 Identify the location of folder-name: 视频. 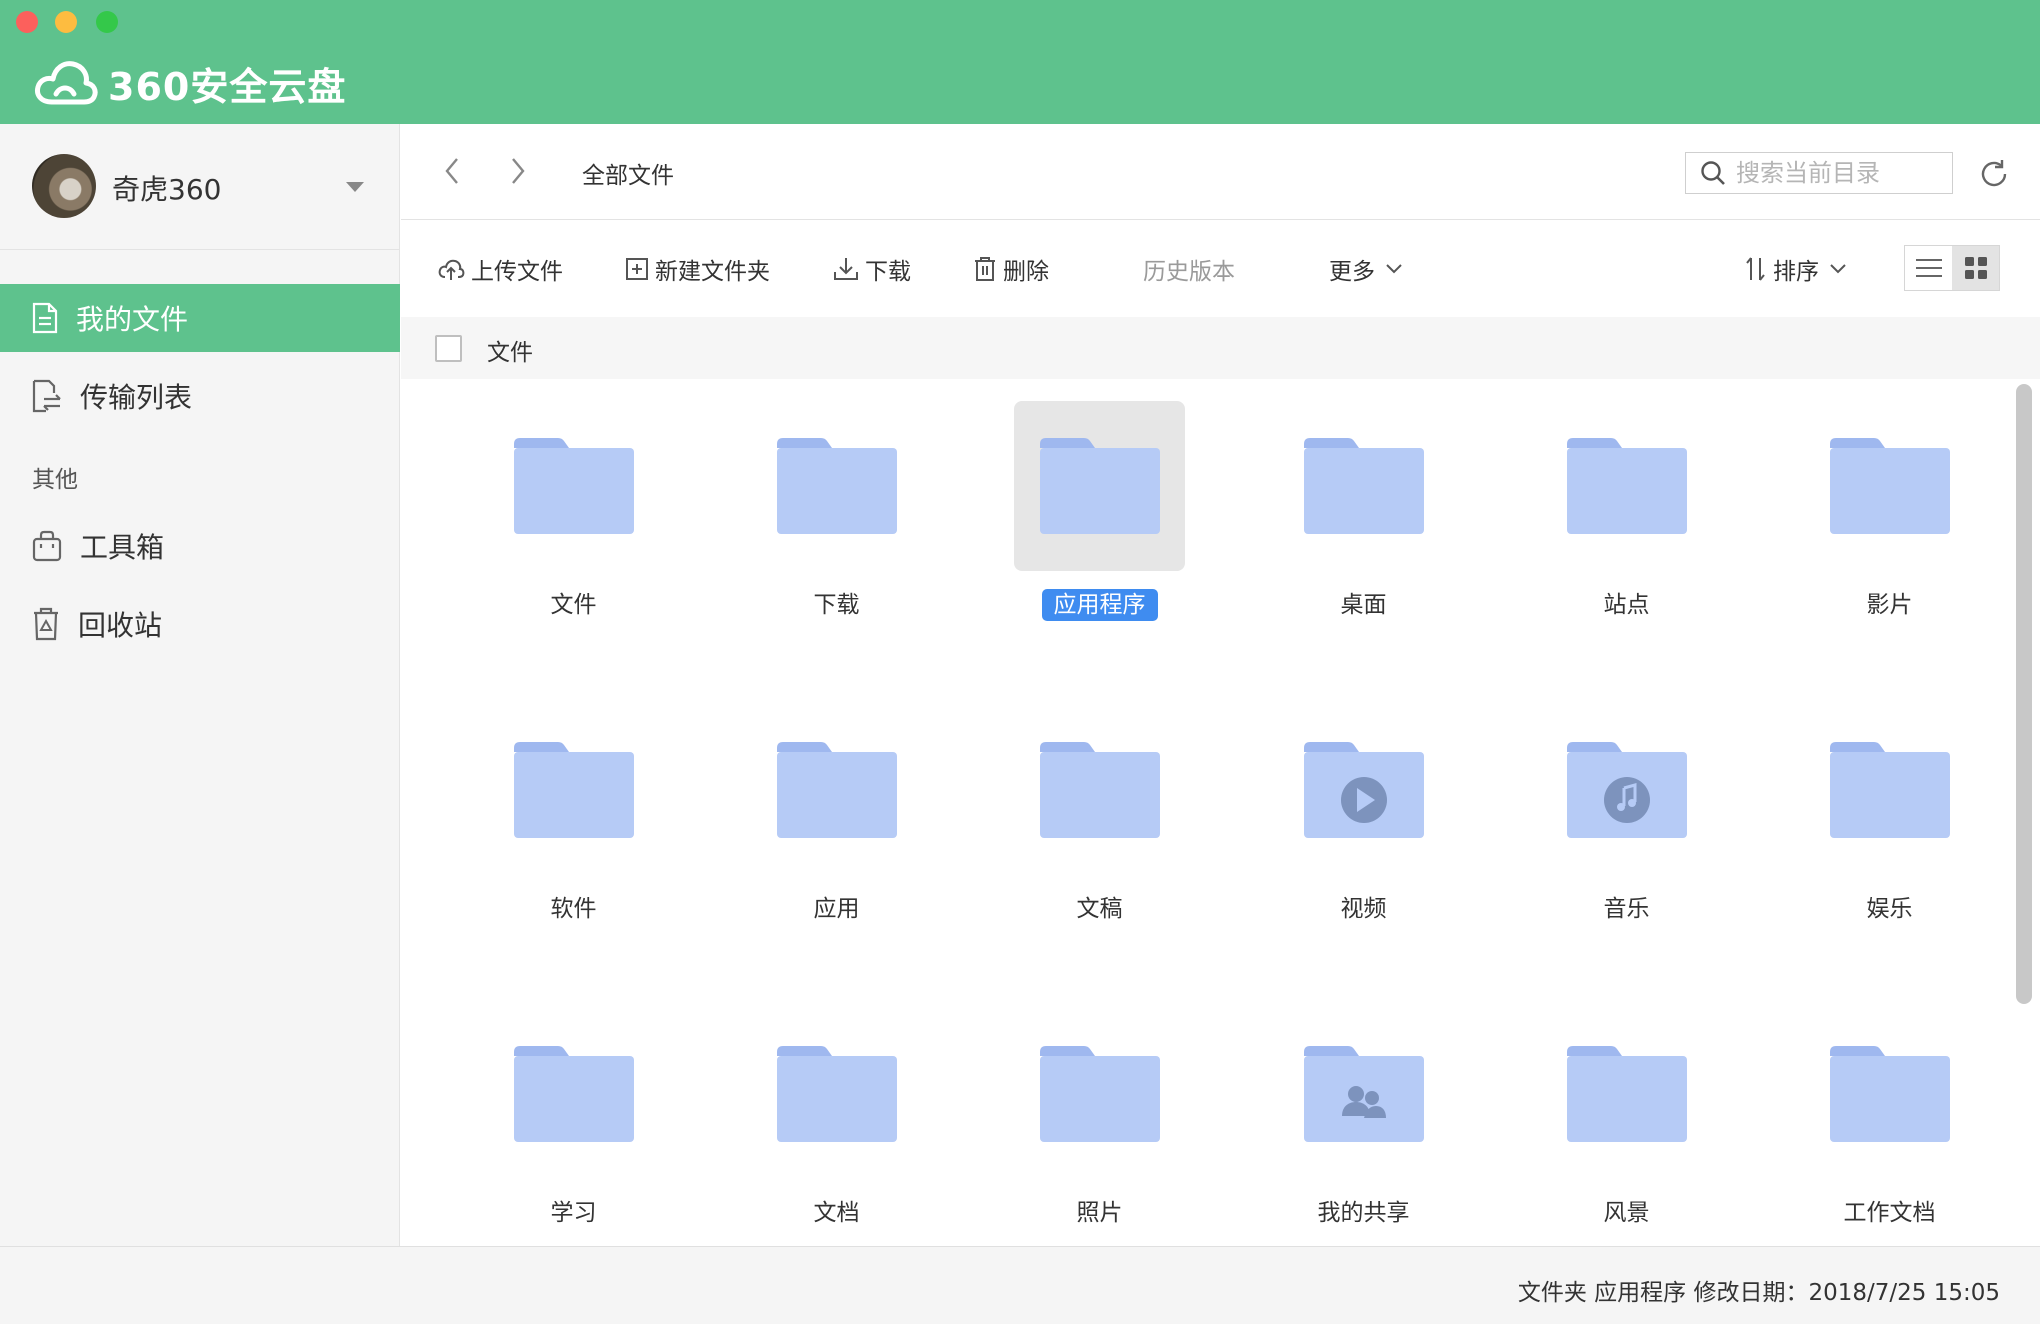
(1363, 909).